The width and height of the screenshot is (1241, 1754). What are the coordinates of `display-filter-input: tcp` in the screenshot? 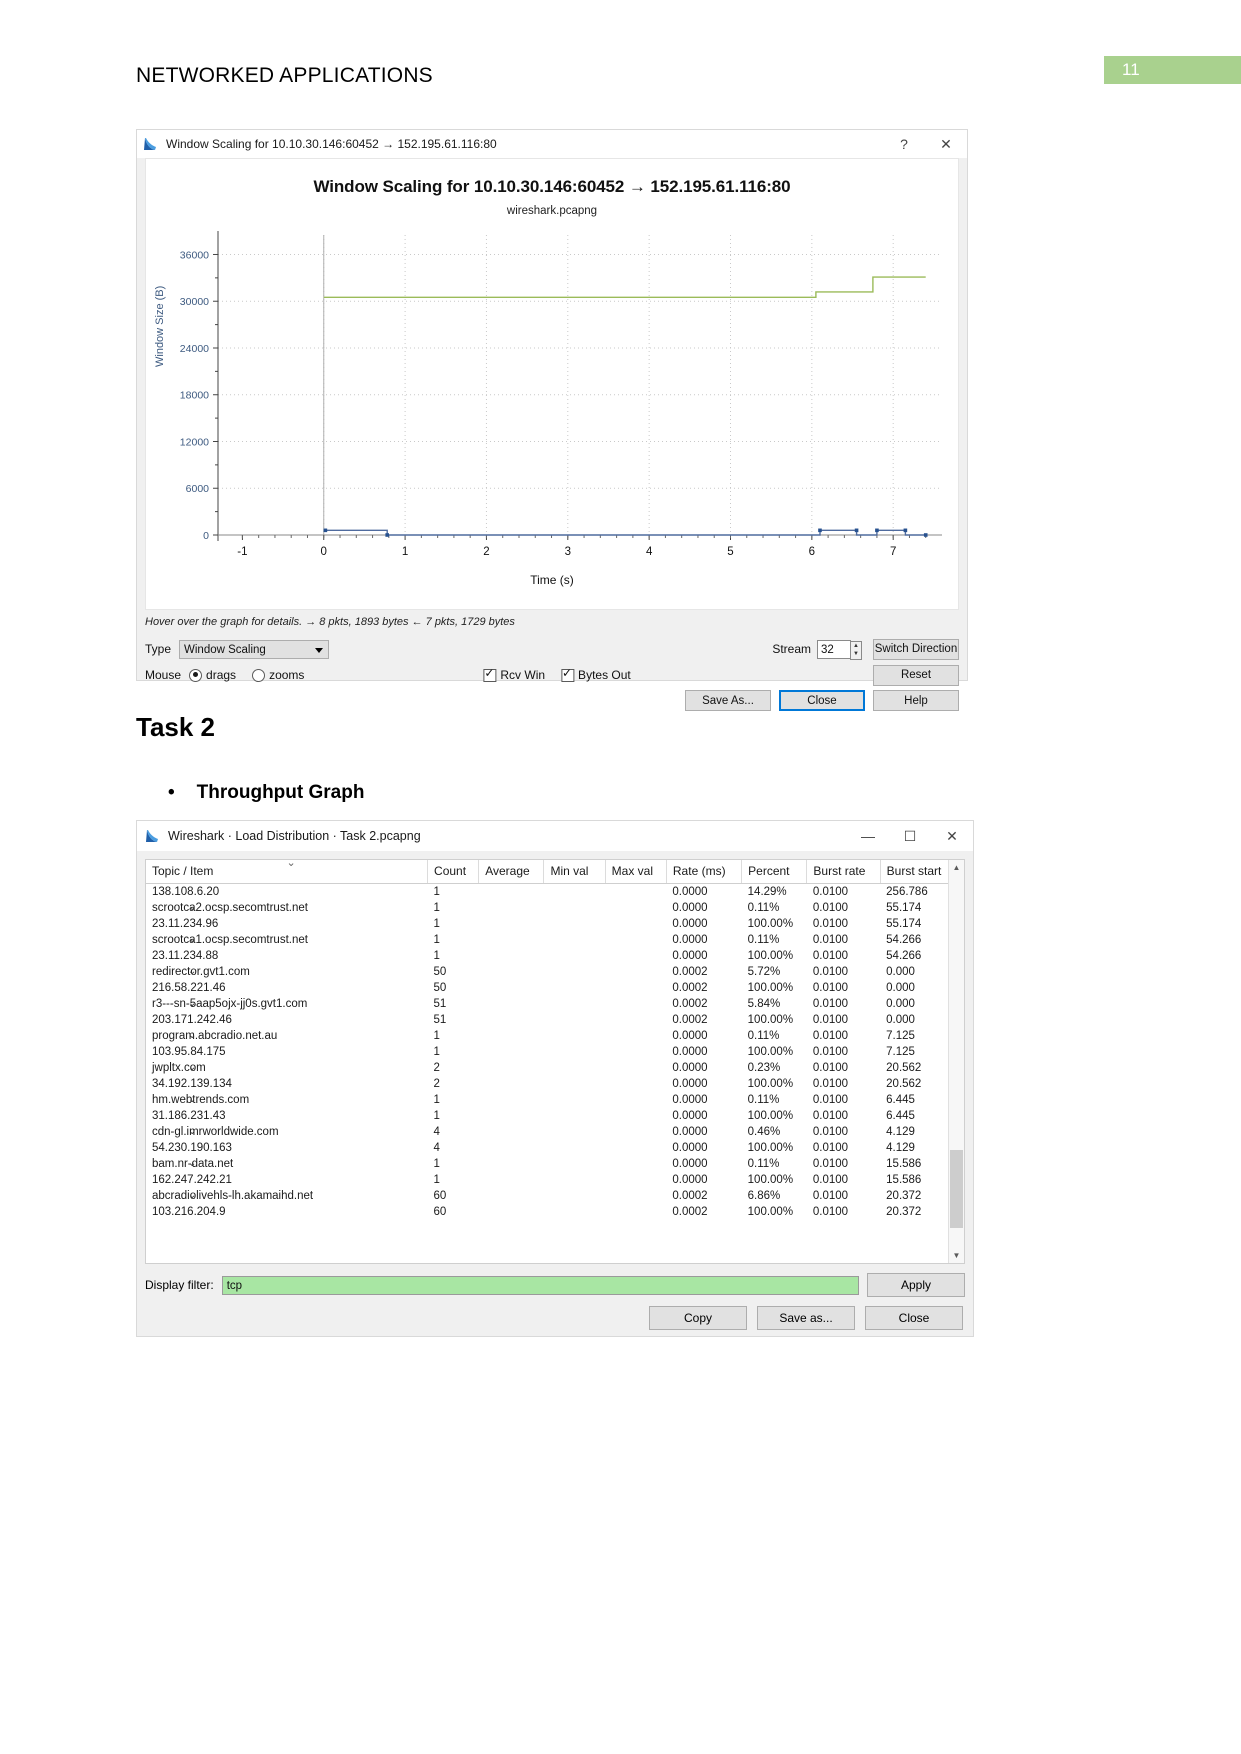 It's located at (540, 1285).